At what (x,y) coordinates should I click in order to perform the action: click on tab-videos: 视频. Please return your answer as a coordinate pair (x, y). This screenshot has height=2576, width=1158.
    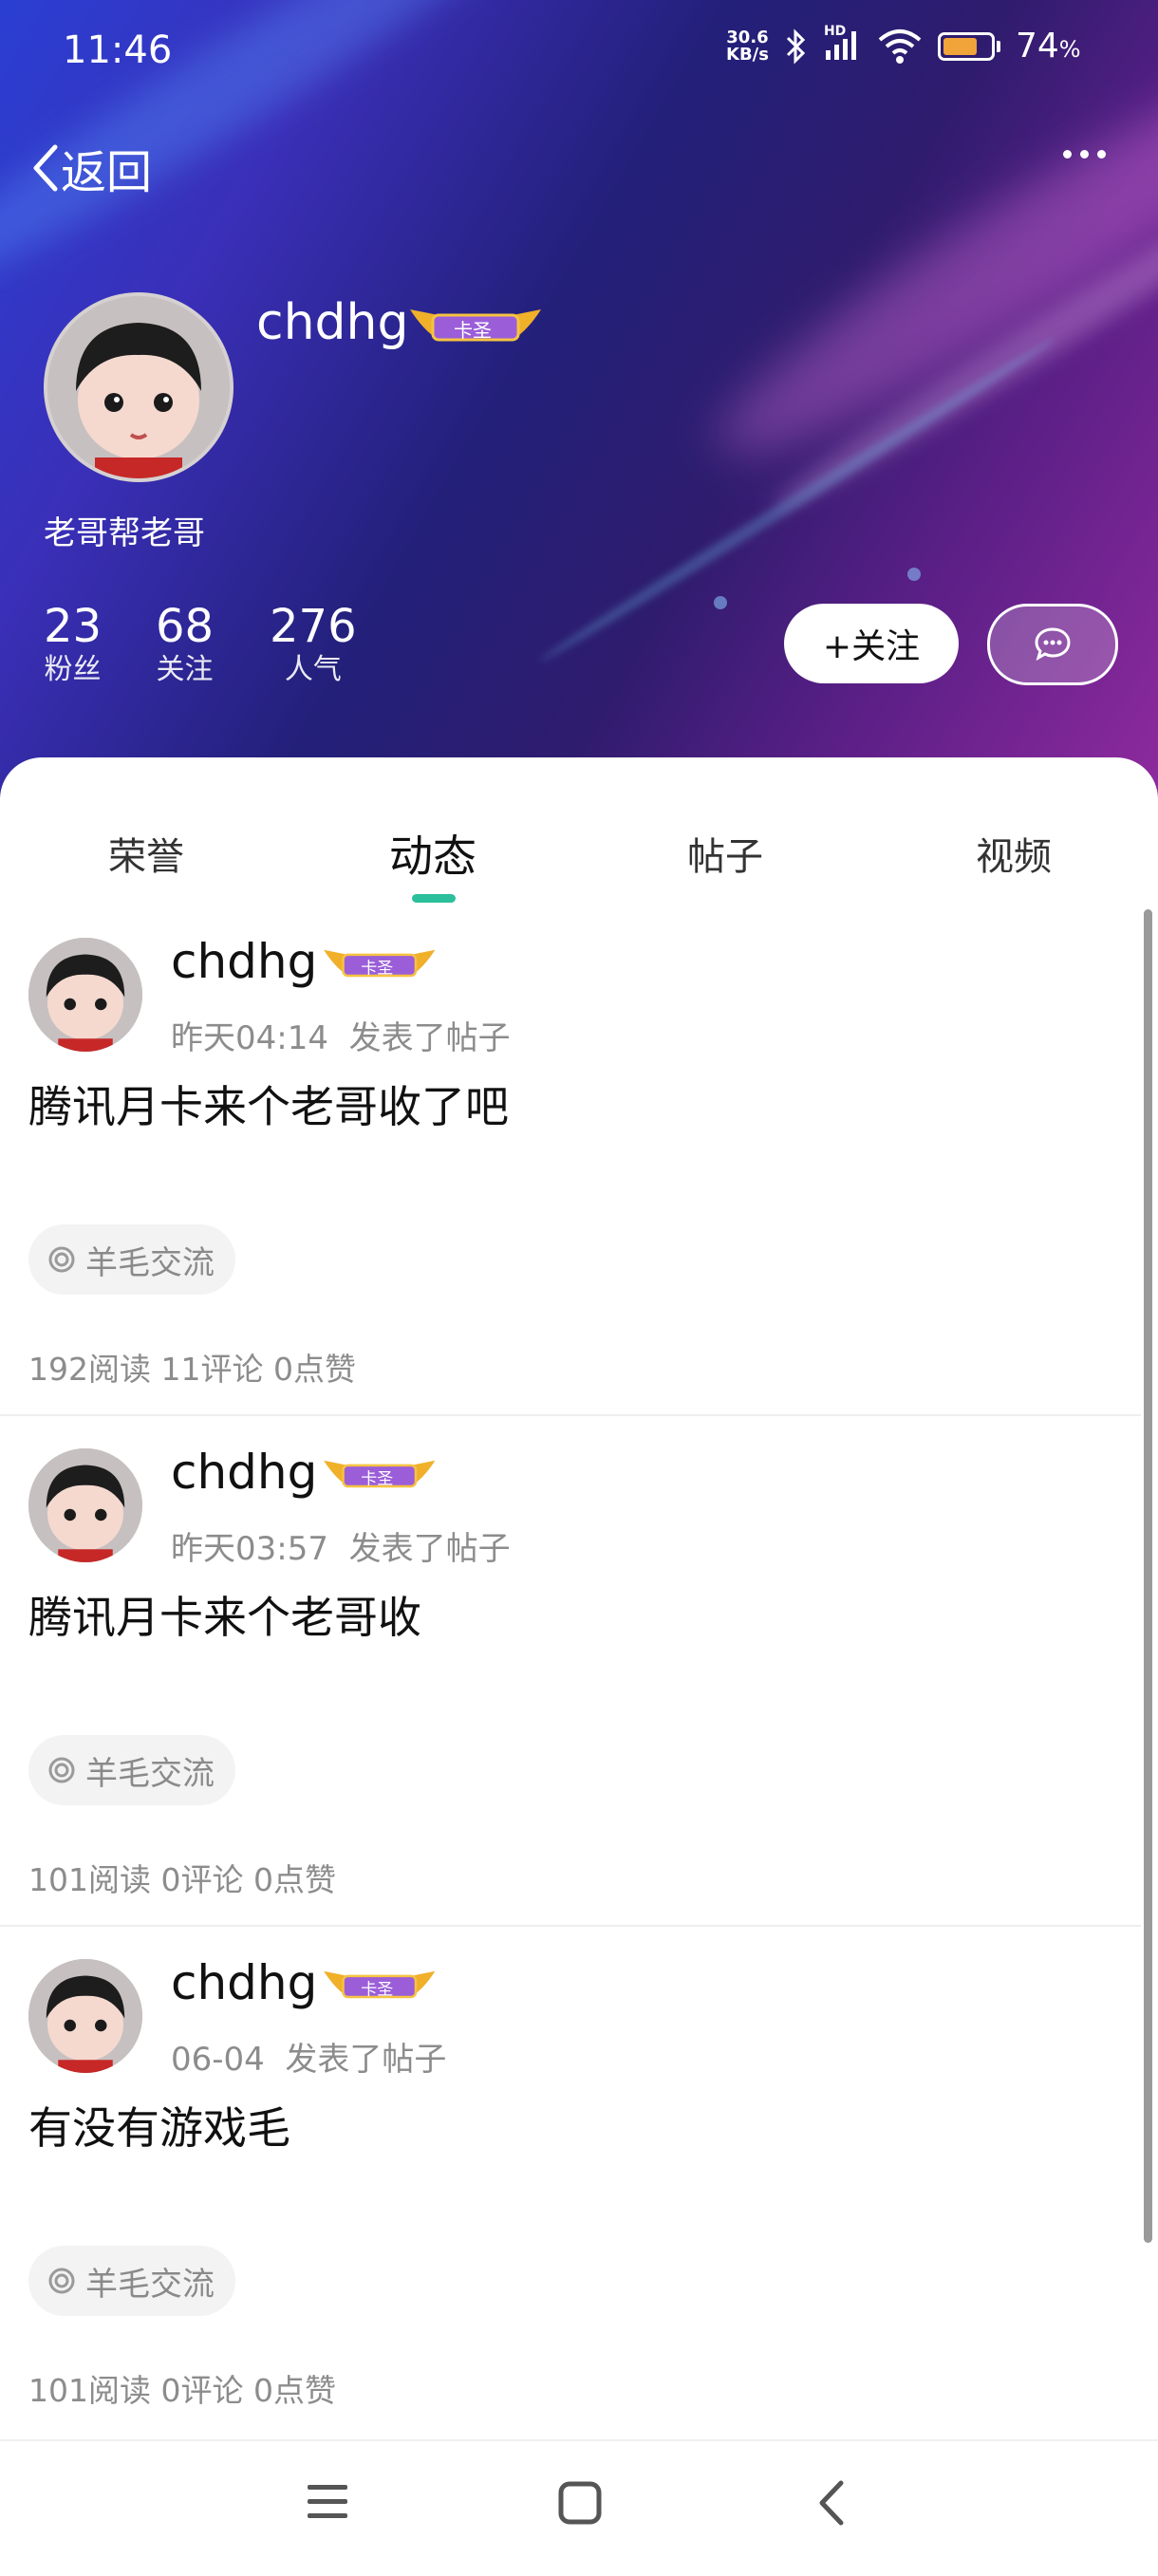
    Looking at the image, I should click on (1014, 854).